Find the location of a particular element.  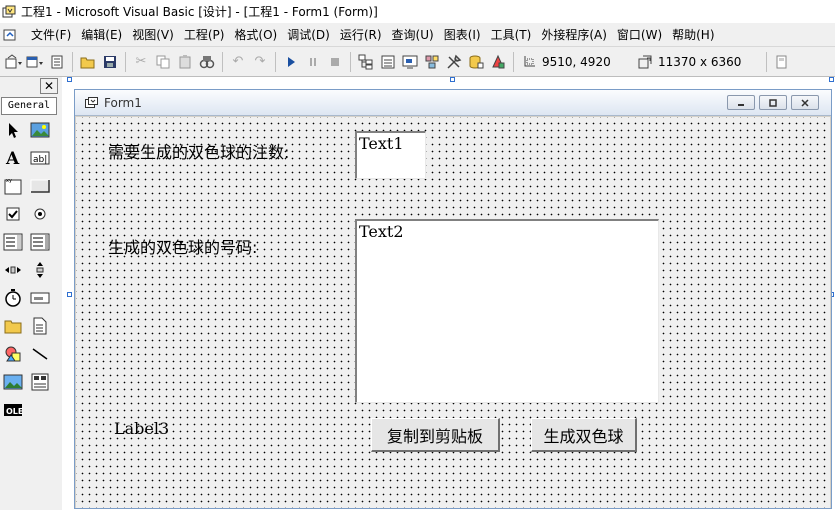

menu-run: 运行(R) is located at coordinates (361, 34).